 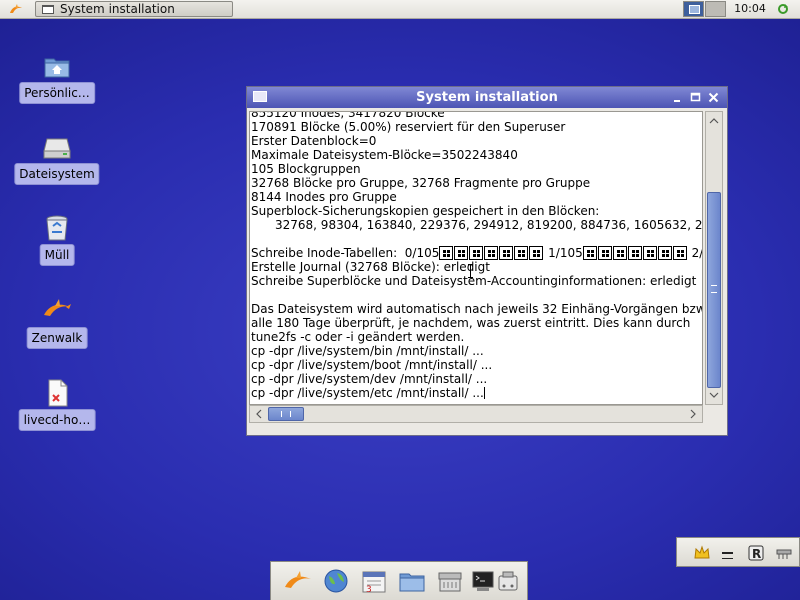 What do you see at coordinates (412, 581) in the screenshot?
I see `folder-icon` at bounding box center [412, 581].